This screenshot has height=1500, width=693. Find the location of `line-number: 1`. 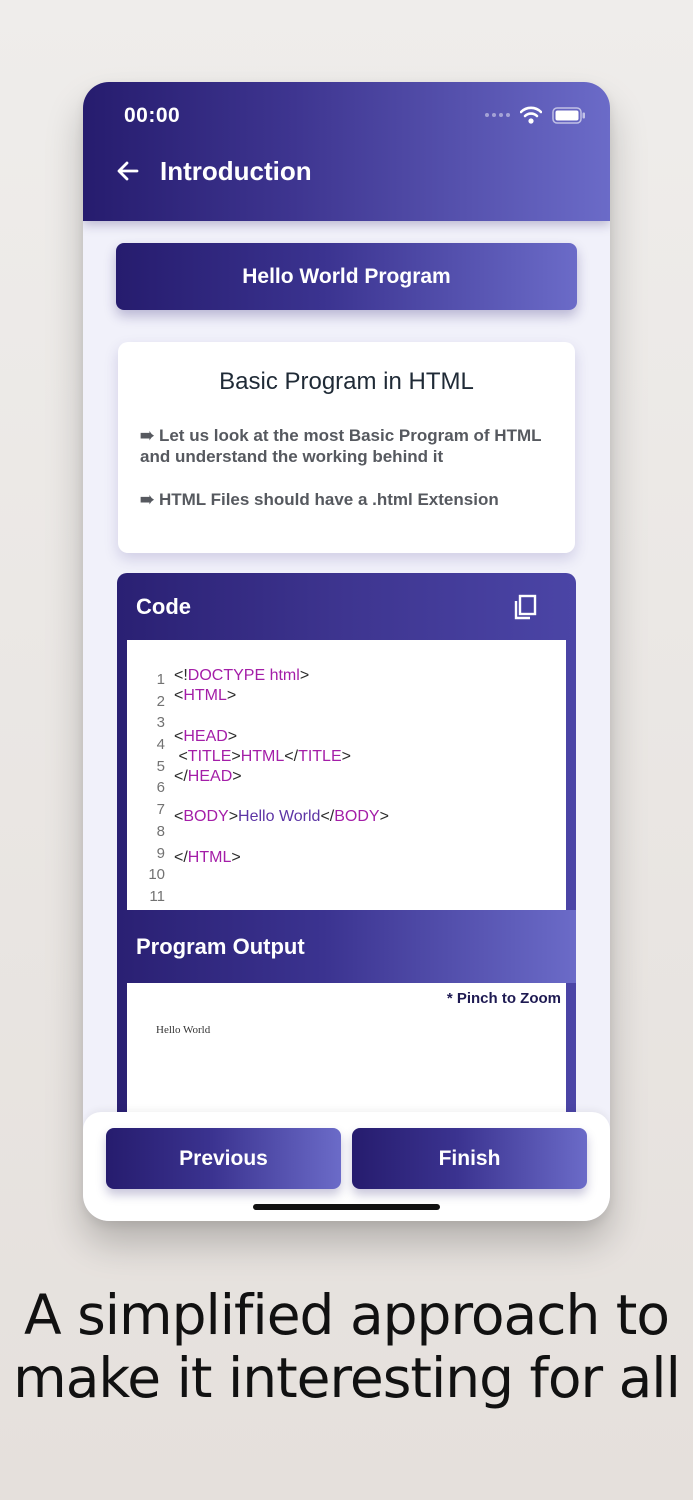

line-number: 1 is located at coordinates (160, 679).